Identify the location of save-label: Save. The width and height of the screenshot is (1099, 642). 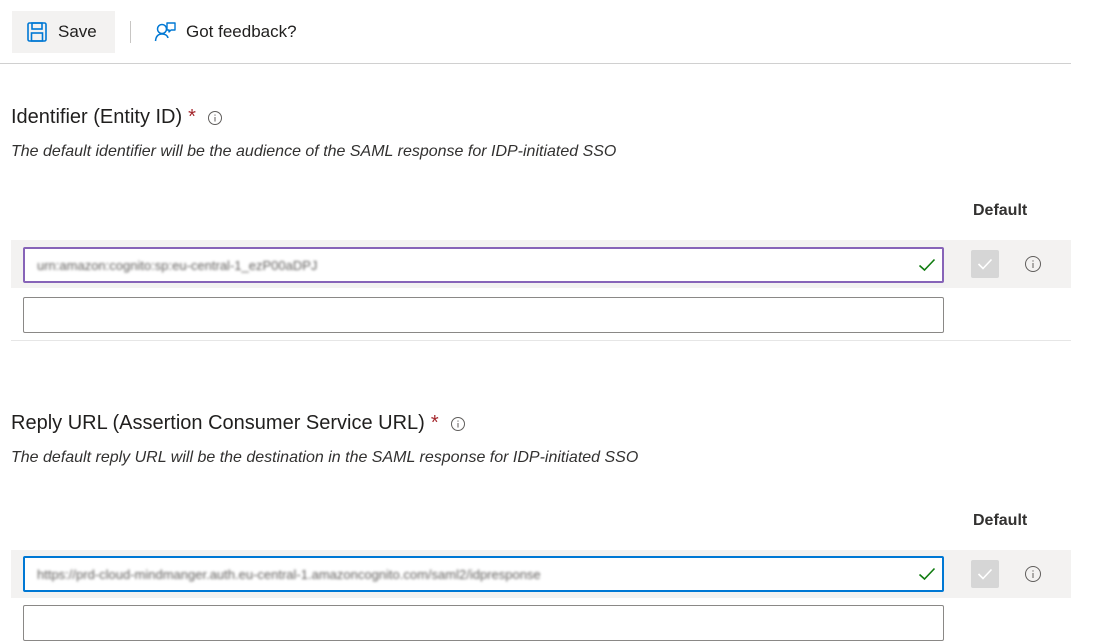
(77, 31).